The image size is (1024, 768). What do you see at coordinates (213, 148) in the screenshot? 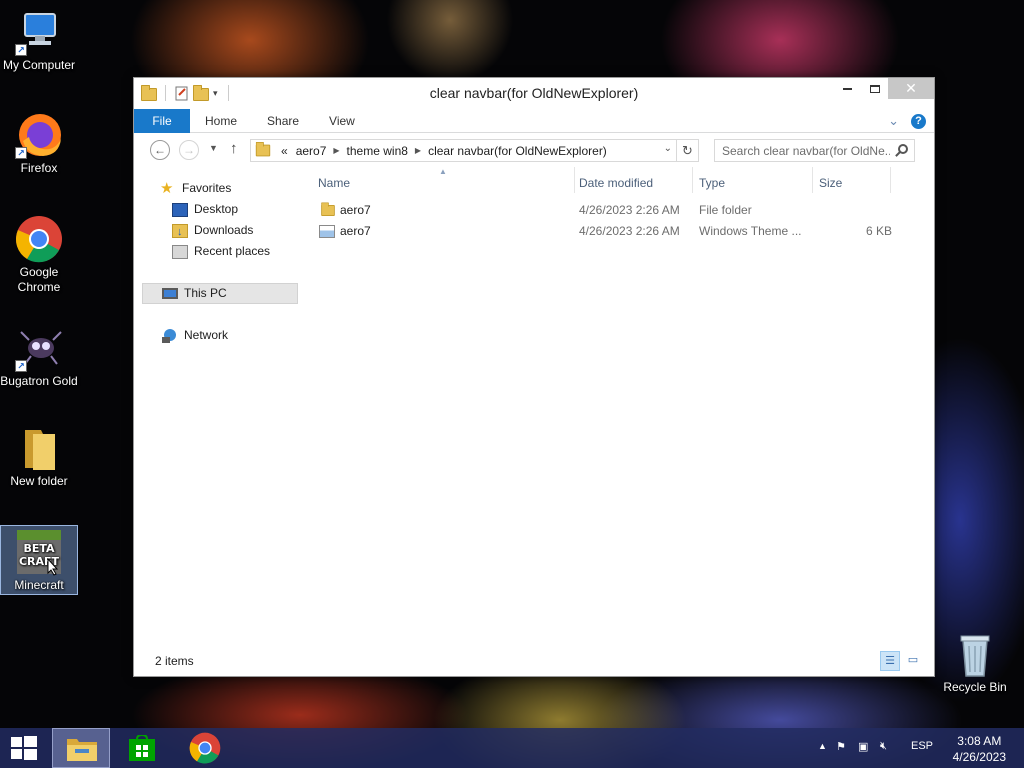
I see `recent-locations-dropdown-icon: ▼` at bounding box center [213, 148].